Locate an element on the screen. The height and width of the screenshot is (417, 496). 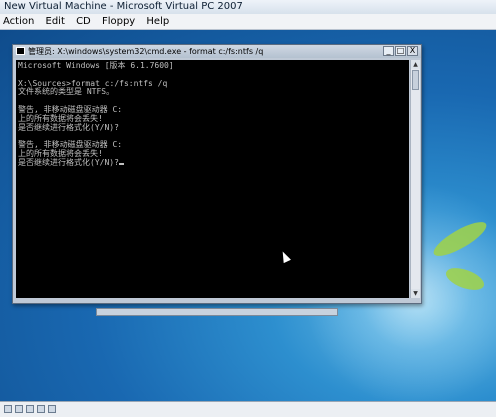
cd-icon is located at coordinates (19, 409).